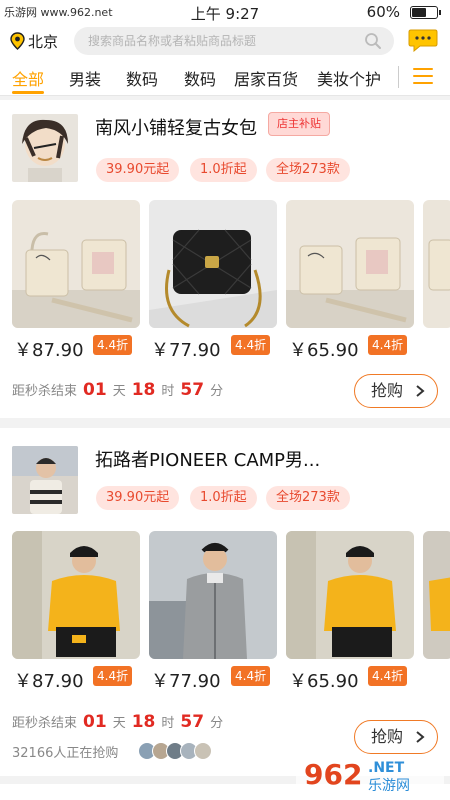  Describe the element at coordinates (176, 127) in the screenshot. I see `shop-name: 南风小铺轻复古女包` at that location.